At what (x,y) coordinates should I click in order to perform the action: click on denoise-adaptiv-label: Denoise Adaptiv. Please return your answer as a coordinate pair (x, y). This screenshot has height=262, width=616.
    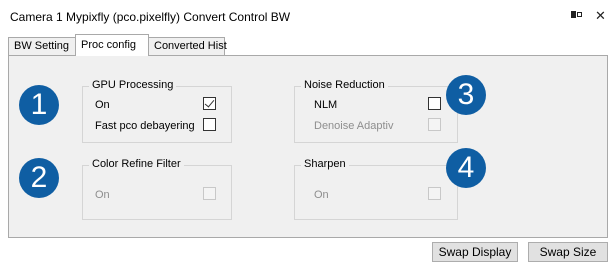
    Looking at the image, I should click on (354, 126).